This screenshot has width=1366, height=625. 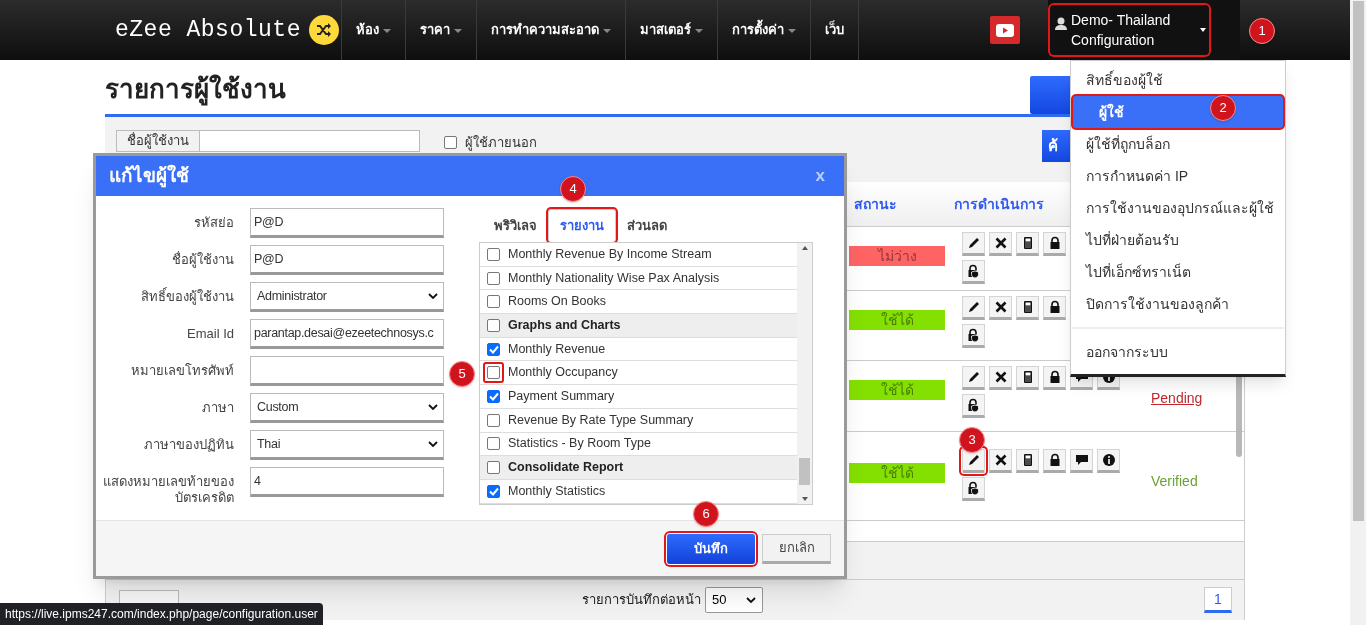 I want to click on info-icon, so click(x=1108, y=460).